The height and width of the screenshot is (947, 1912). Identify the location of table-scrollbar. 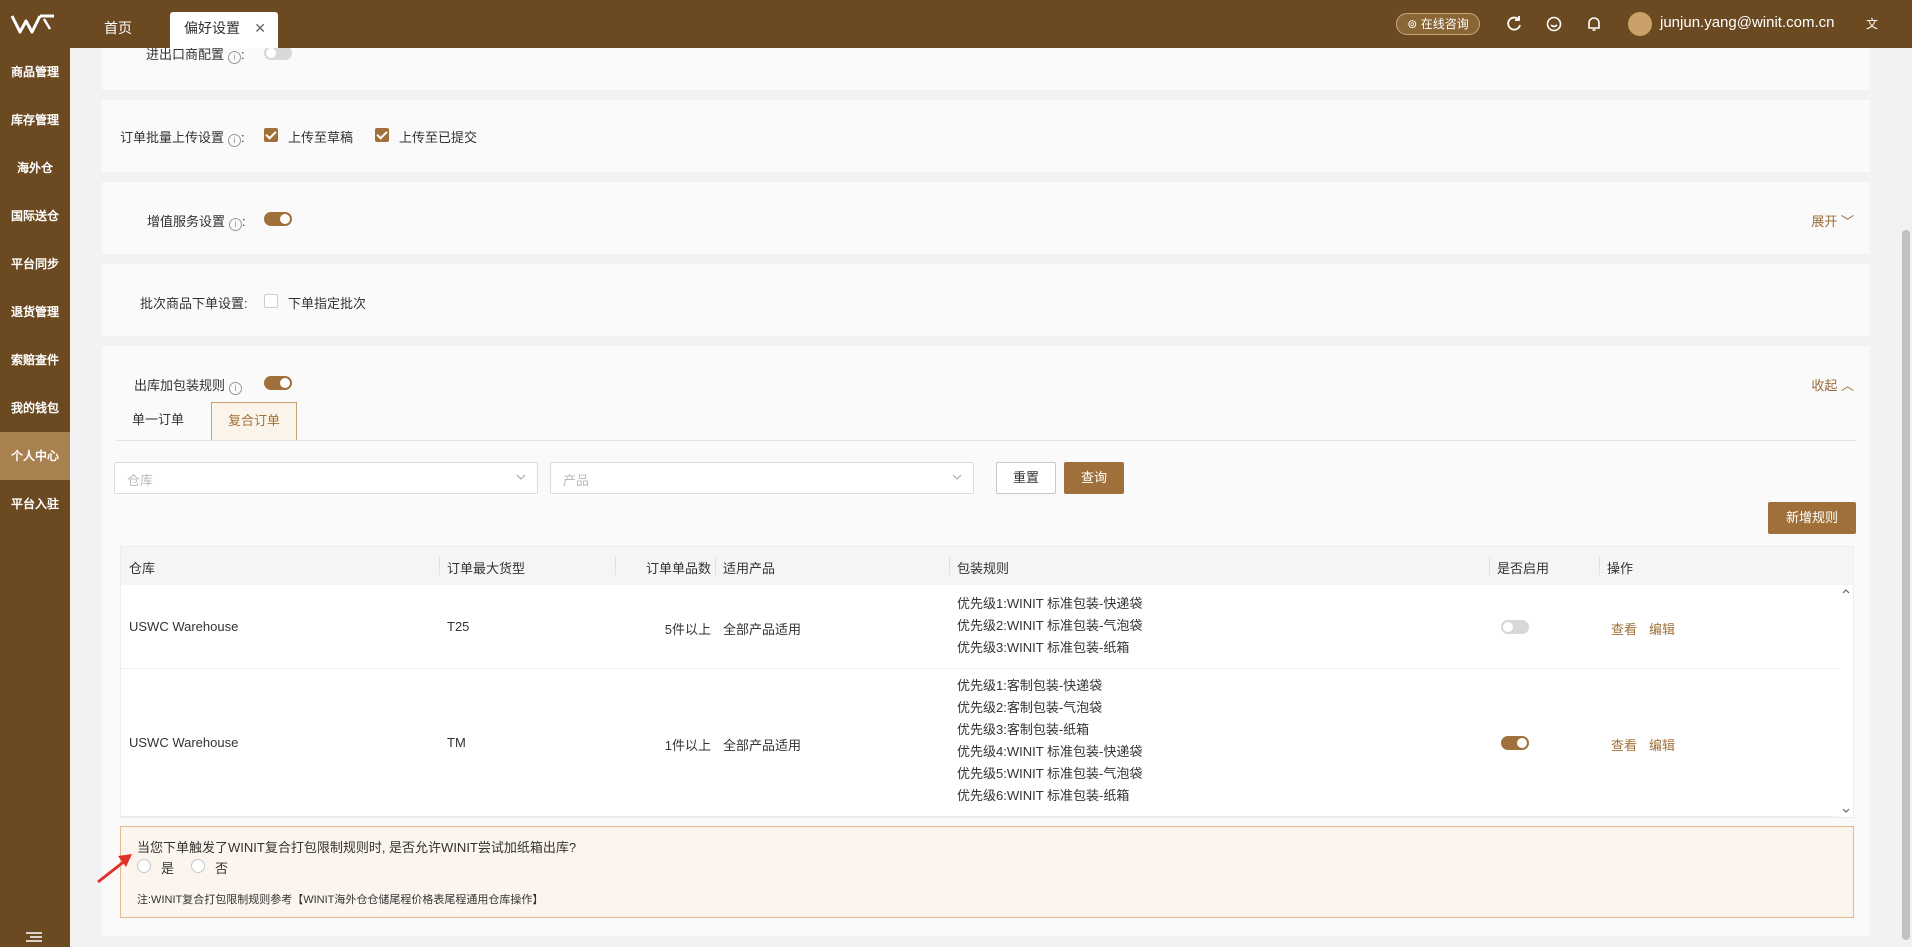
(1846, 701).